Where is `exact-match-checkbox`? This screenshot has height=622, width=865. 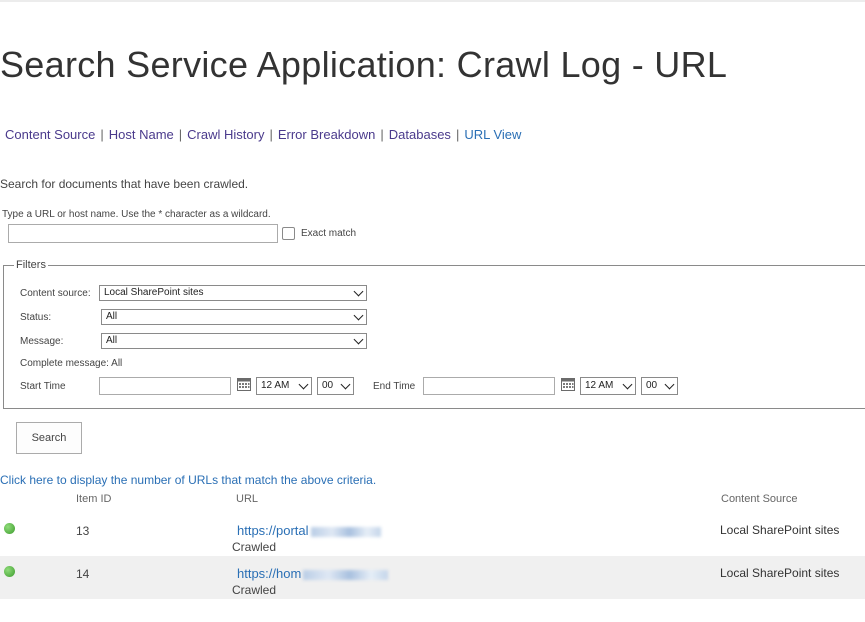 exact-match-checkbox is located at coordinates (288, 233).